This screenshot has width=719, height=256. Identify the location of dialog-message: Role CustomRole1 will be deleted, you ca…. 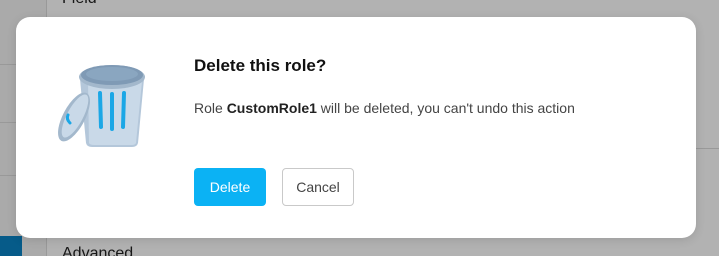
(384, 108).